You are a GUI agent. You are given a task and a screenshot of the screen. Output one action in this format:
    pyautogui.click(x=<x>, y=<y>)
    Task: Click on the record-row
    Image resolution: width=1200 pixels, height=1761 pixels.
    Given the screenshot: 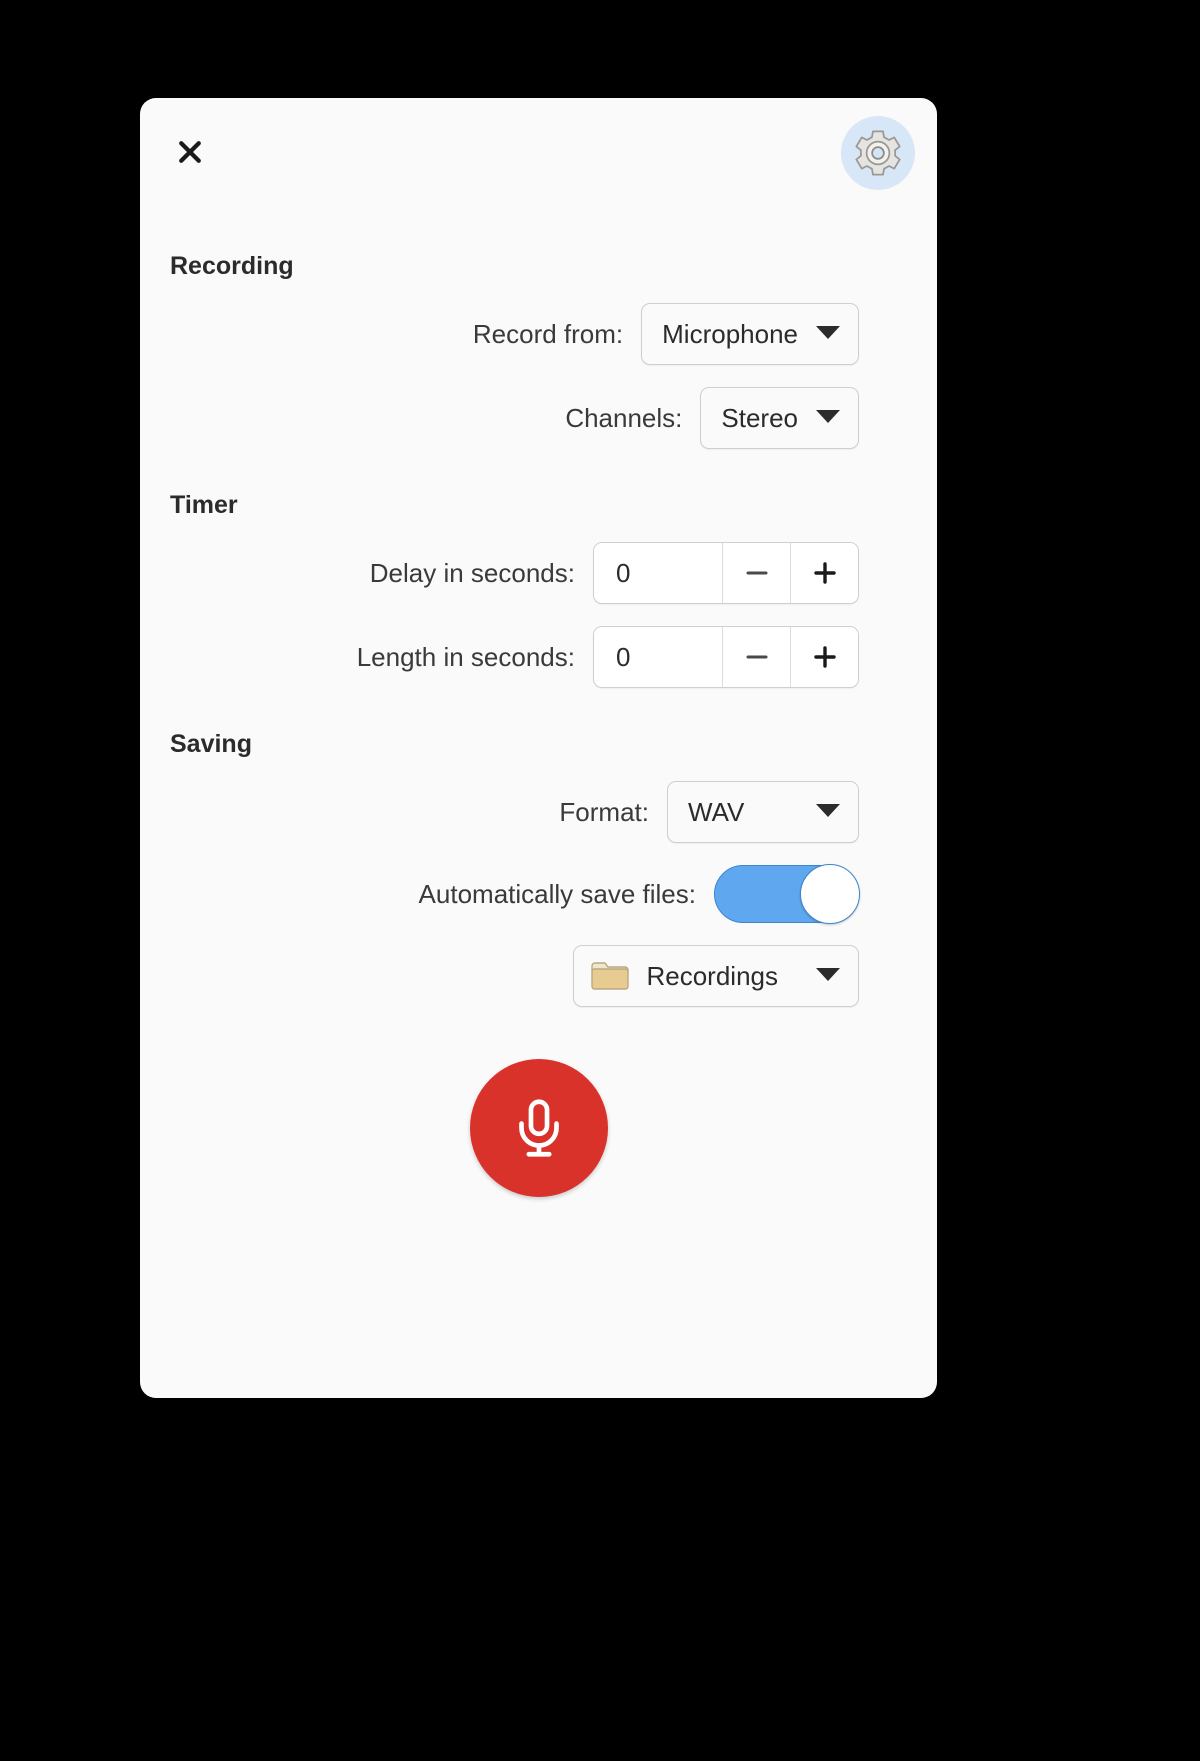 What is the action you would take?
    pyautogui.click(x=538, y=1128)
    